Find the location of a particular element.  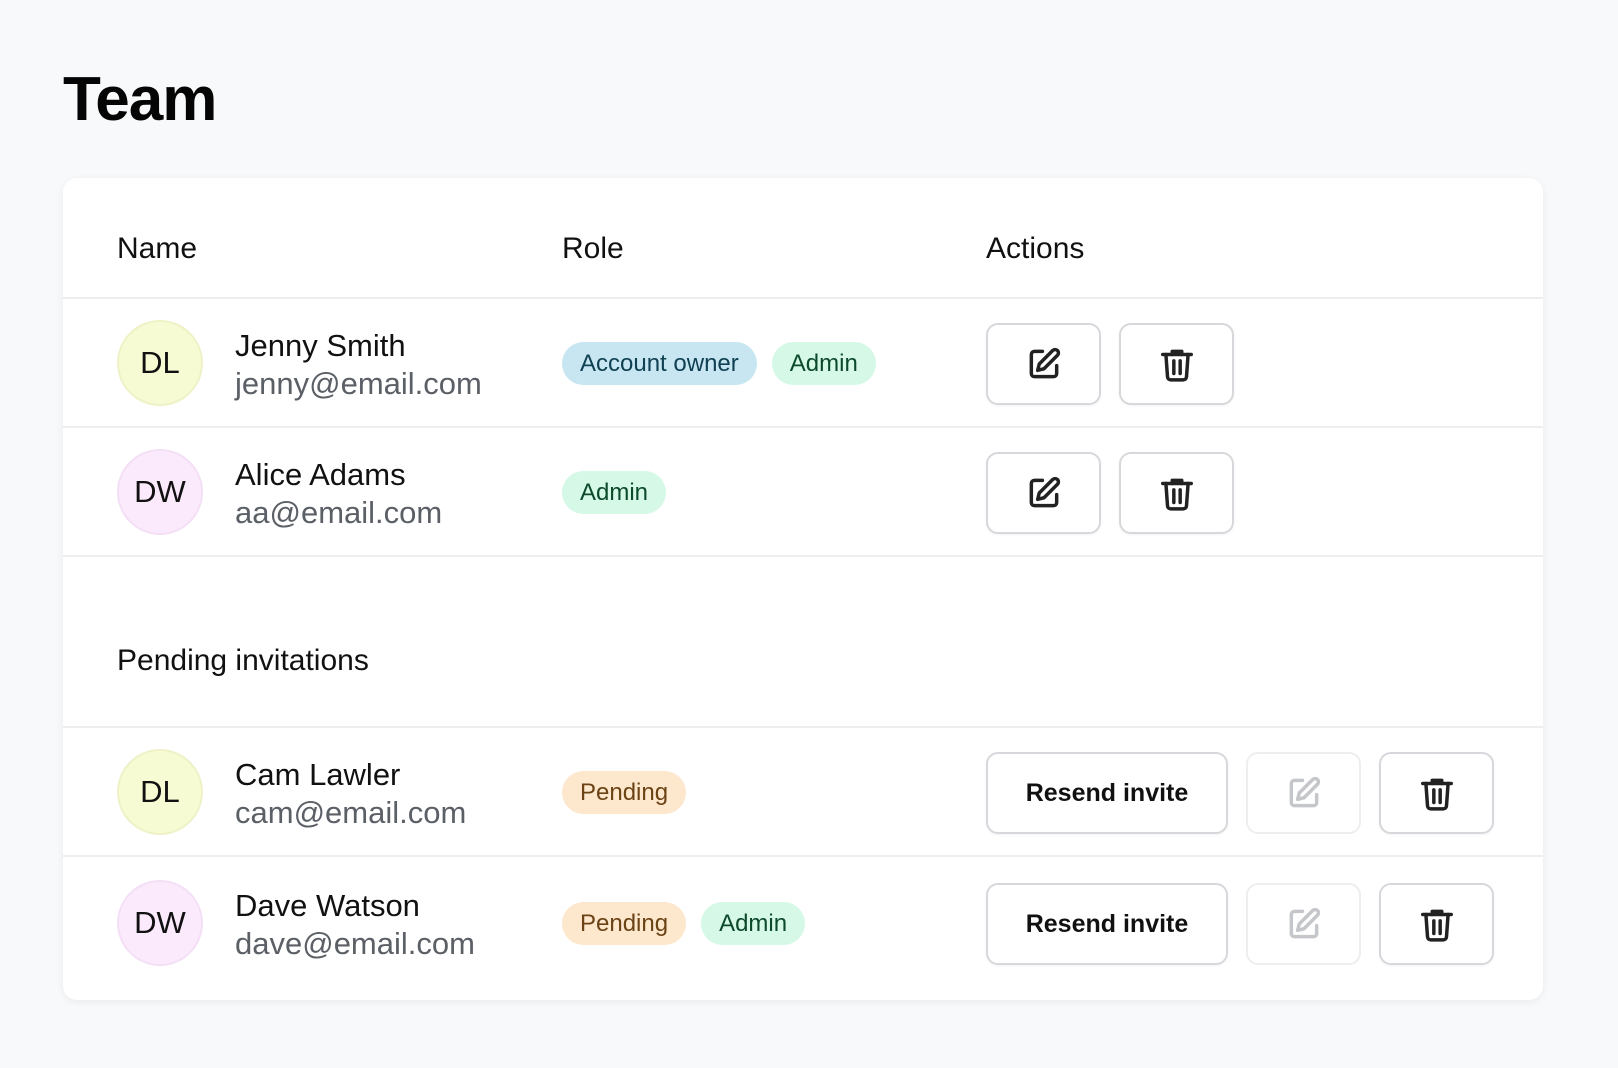

member-name: Jenny Smith is located at coordinates (320, 345).